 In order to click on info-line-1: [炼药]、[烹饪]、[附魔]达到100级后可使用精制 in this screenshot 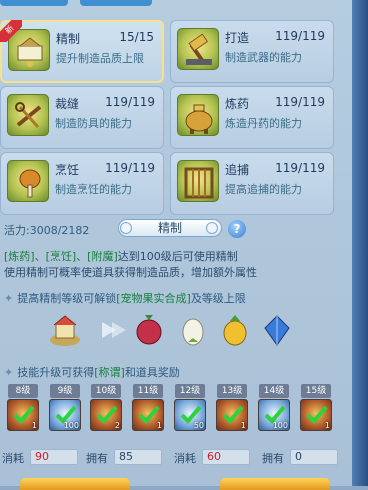, I will do `click(121, 256)`.